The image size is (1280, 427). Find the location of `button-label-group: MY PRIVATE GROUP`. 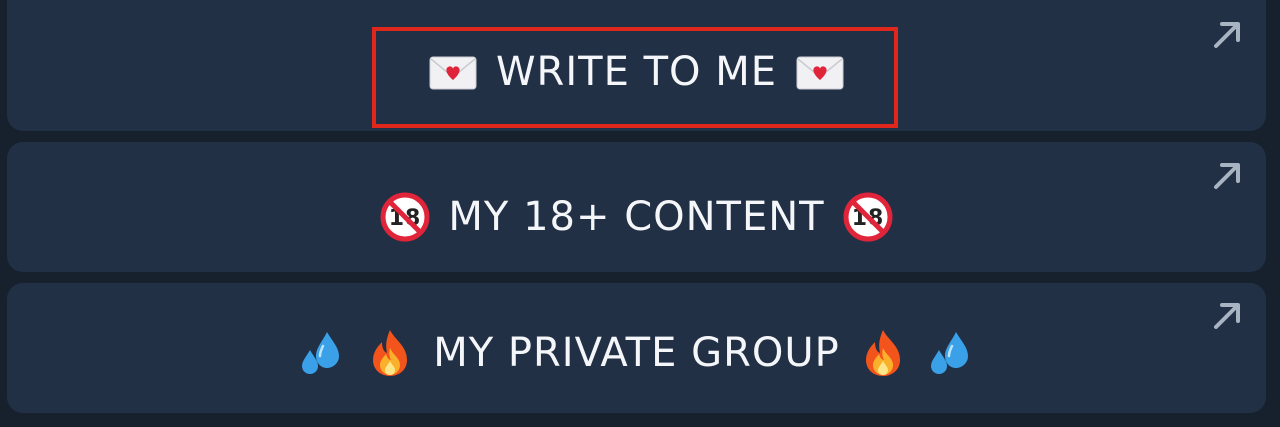

button-label-group: MY PRIVATE GROUP is located at coordinates (636, 353).